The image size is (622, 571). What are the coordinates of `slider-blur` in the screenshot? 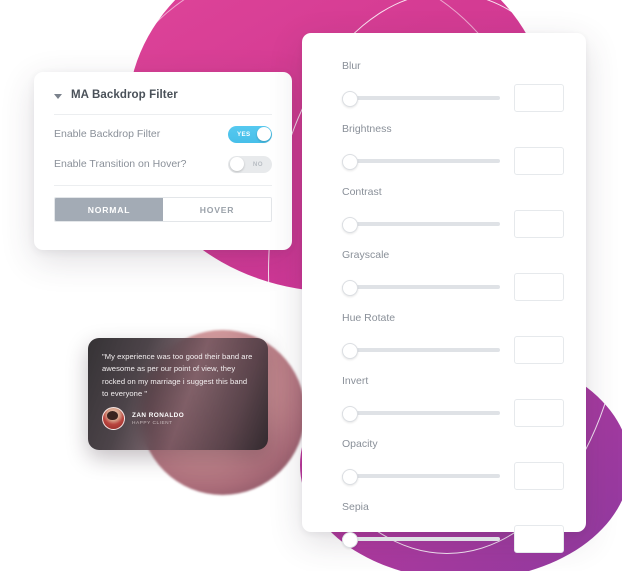 It's located at (421, 99).